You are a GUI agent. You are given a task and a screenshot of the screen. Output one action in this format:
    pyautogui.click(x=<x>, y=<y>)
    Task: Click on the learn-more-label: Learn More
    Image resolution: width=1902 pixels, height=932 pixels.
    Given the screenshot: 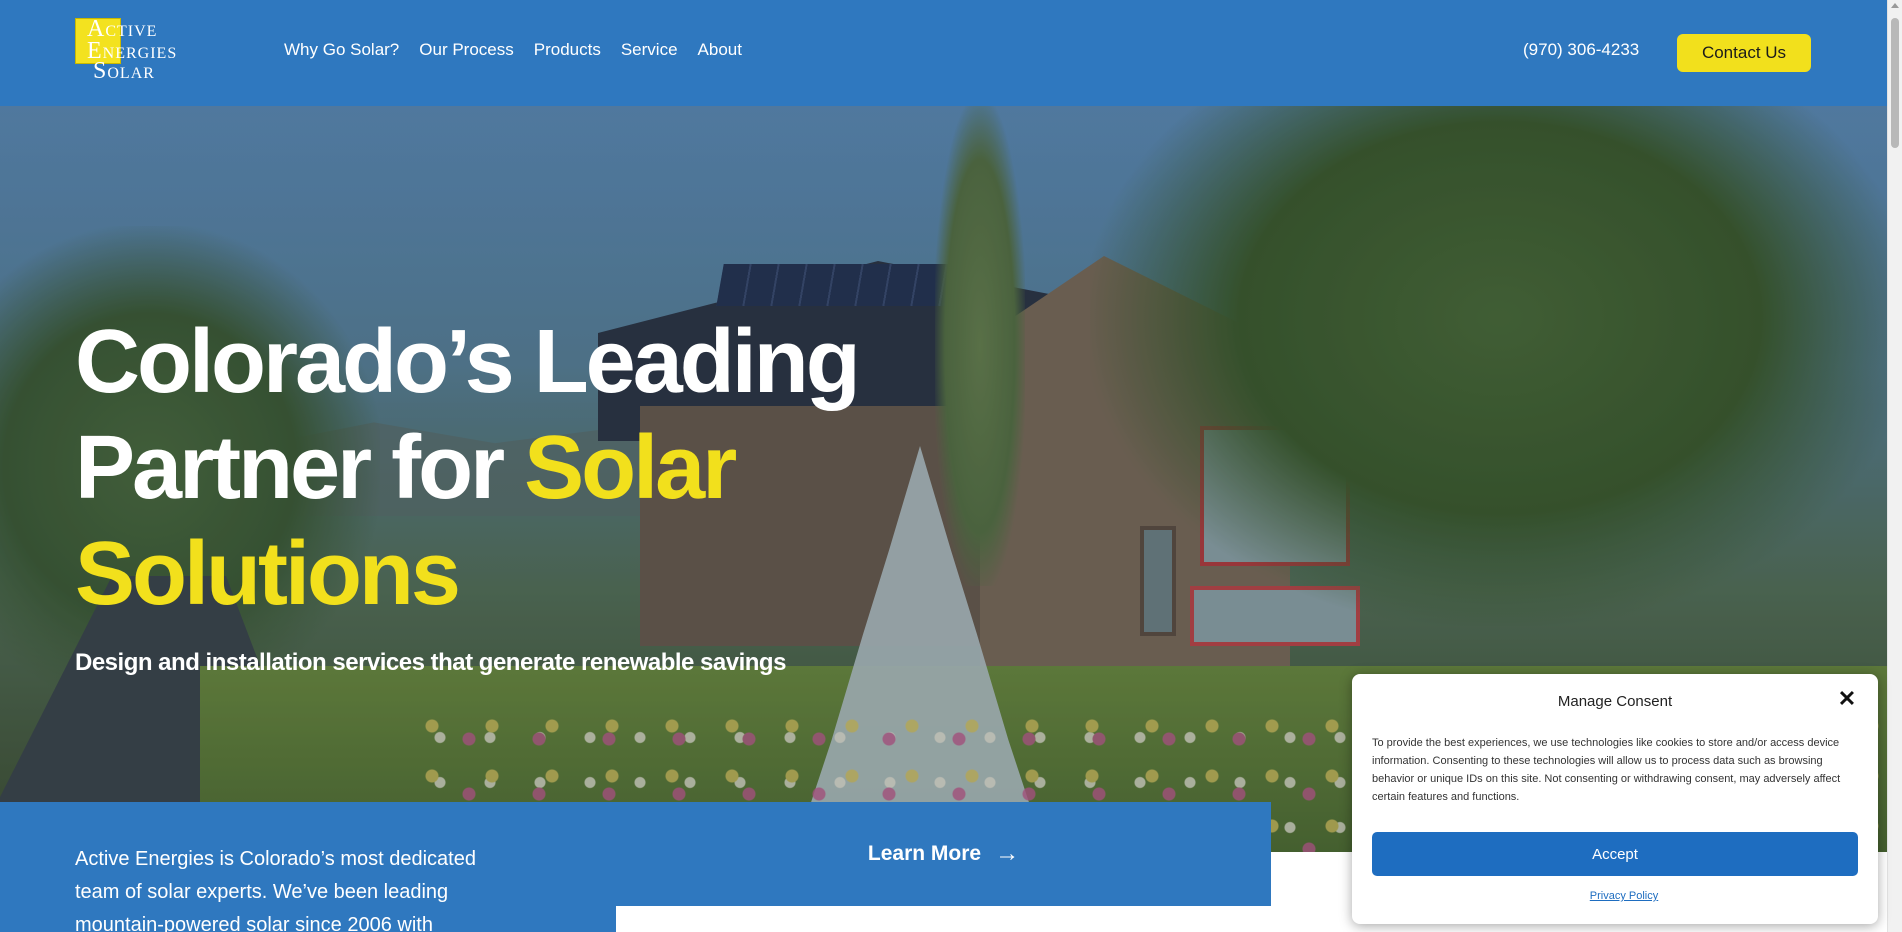 What is the action you would take?
    pyautogui.click(x=924, y=853)
    